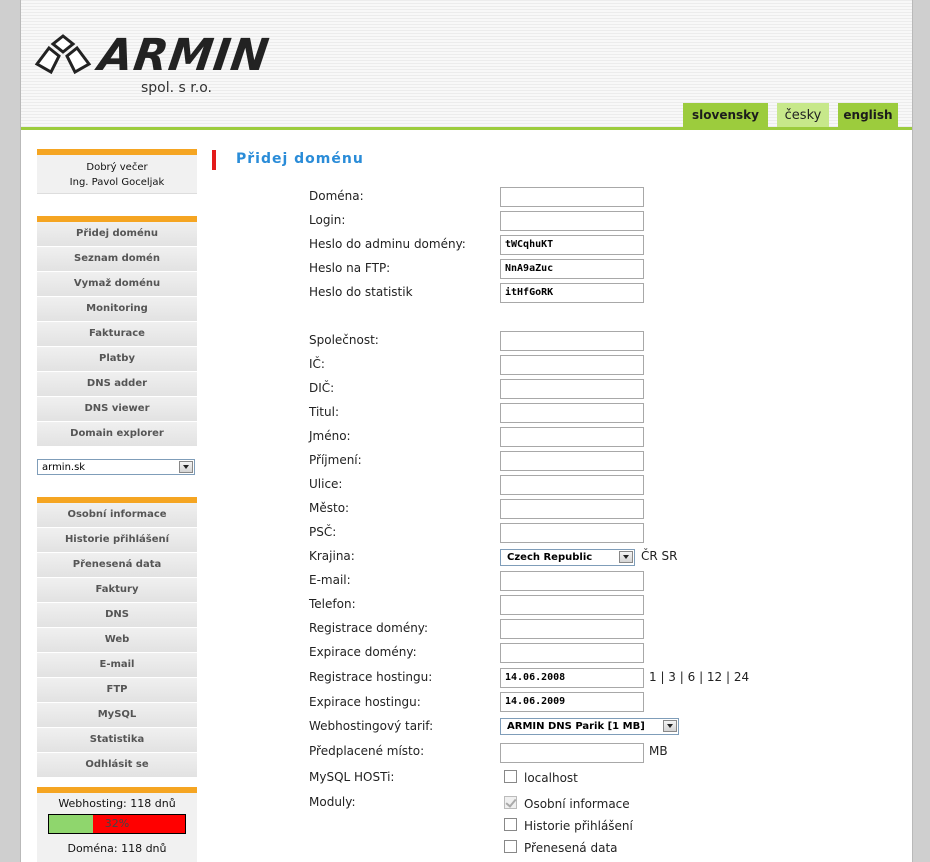 The height and width of the screenshot is (862, 930). I want to click on module-prenesena-data-checkbox, so click(510, 846).